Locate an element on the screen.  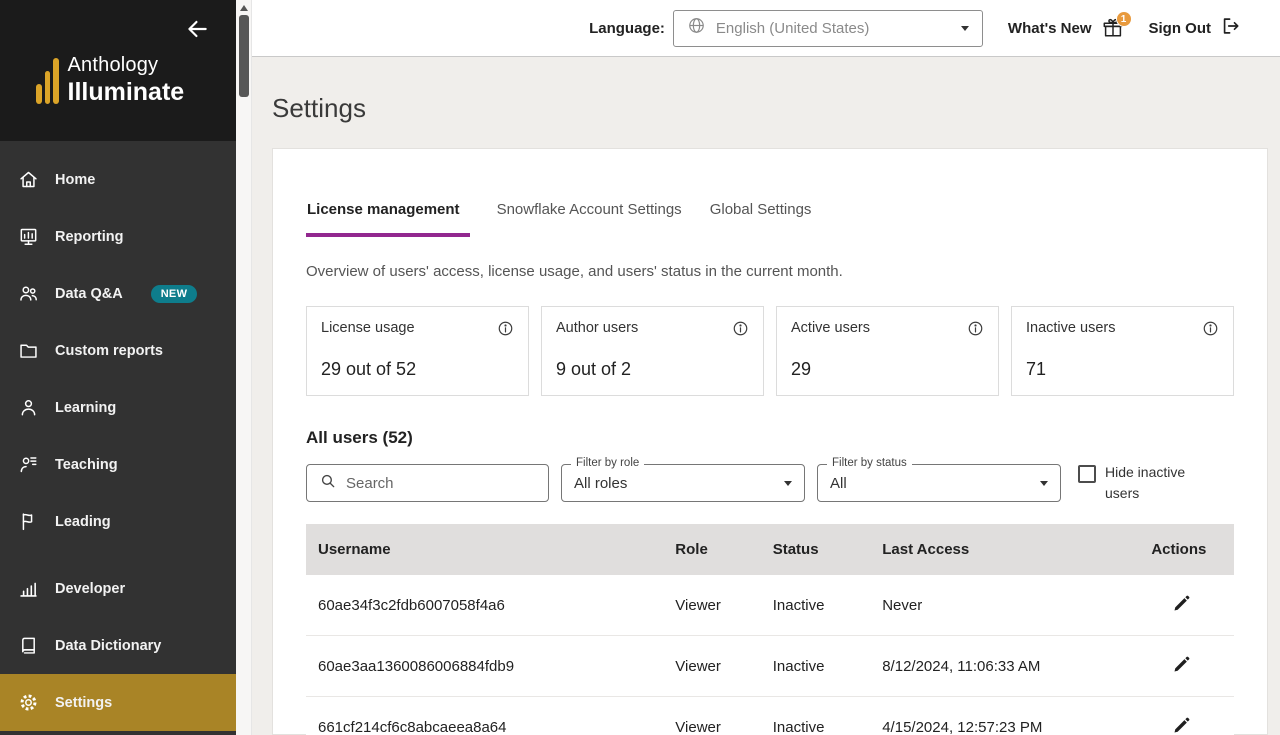
column-header-actions: Actions is located at coordinates (1186, 549).